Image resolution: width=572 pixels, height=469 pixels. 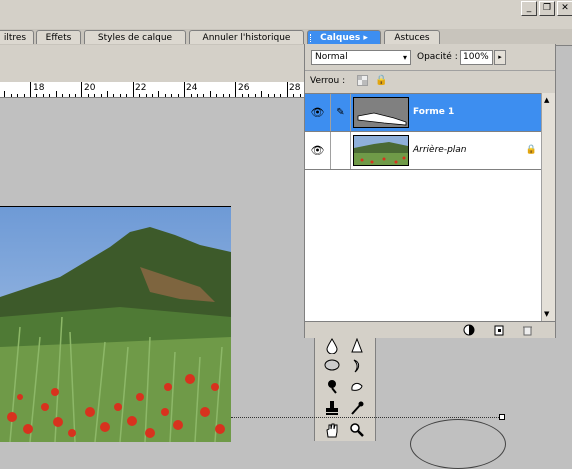 What do you see at coordinates (341, 150) in the screenshot?
I see `layer-link-cell` at bounding box center [341, 150].